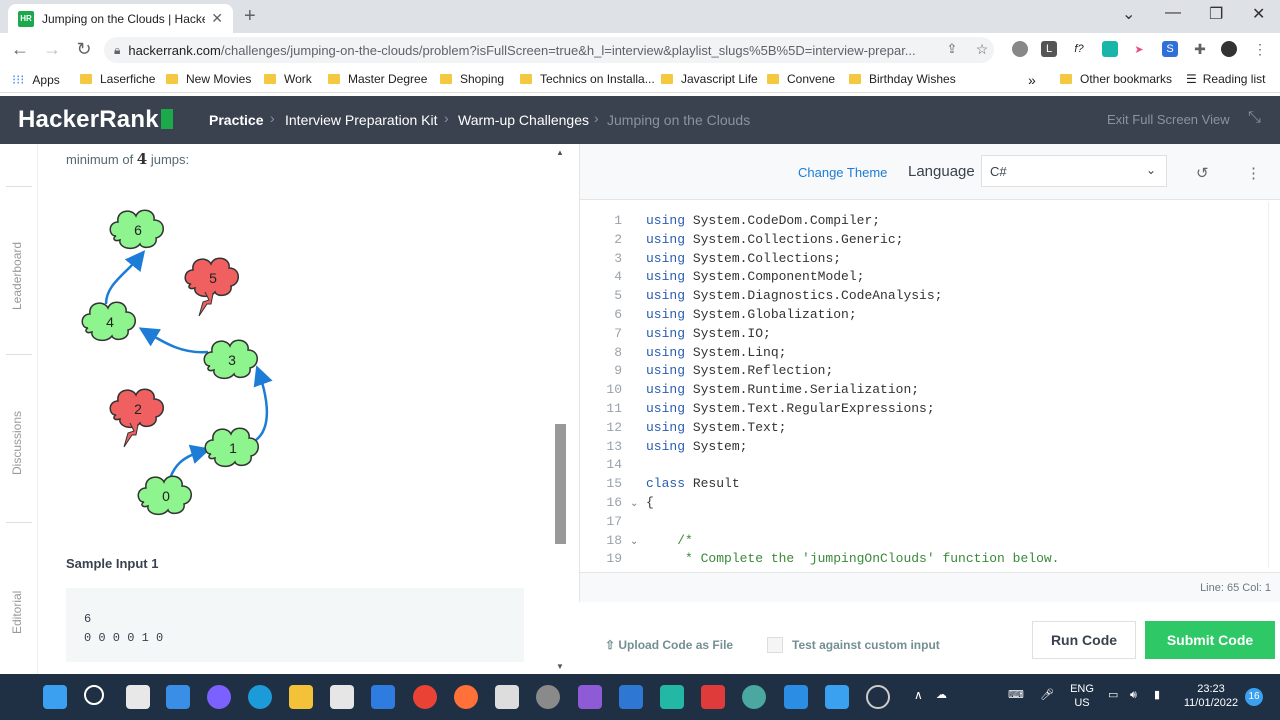  What do you see at coordinates (17, 612) in the screenshot?
I see `rail-editorial: Editorial` at bounding box center [17, 612].